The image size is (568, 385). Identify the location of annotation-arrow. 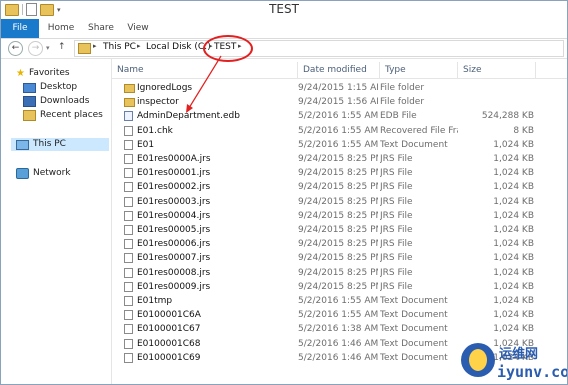
(204, 84).